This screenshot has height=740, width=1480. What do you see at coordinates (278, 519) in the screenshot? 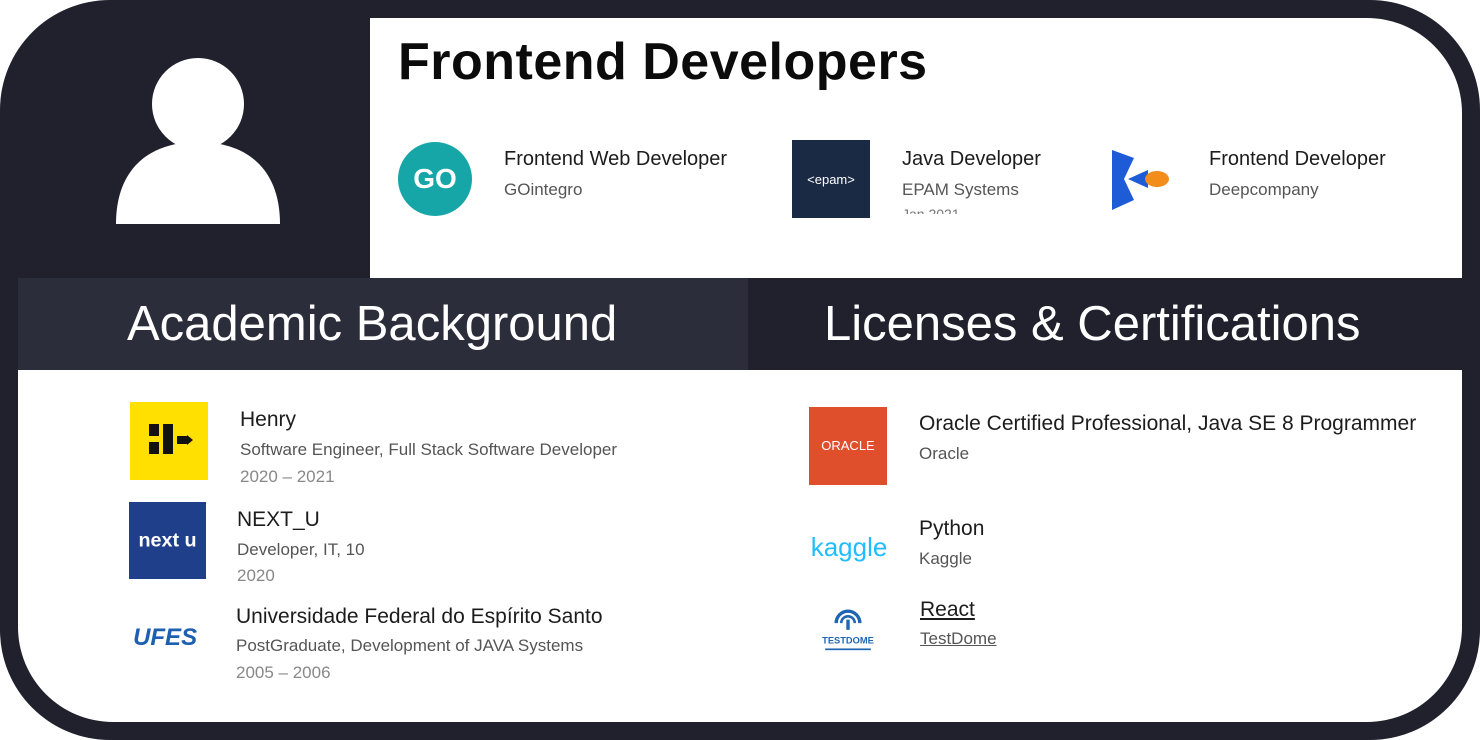
I see `education-school: NEXT_U` at bounding box center [278, 519].